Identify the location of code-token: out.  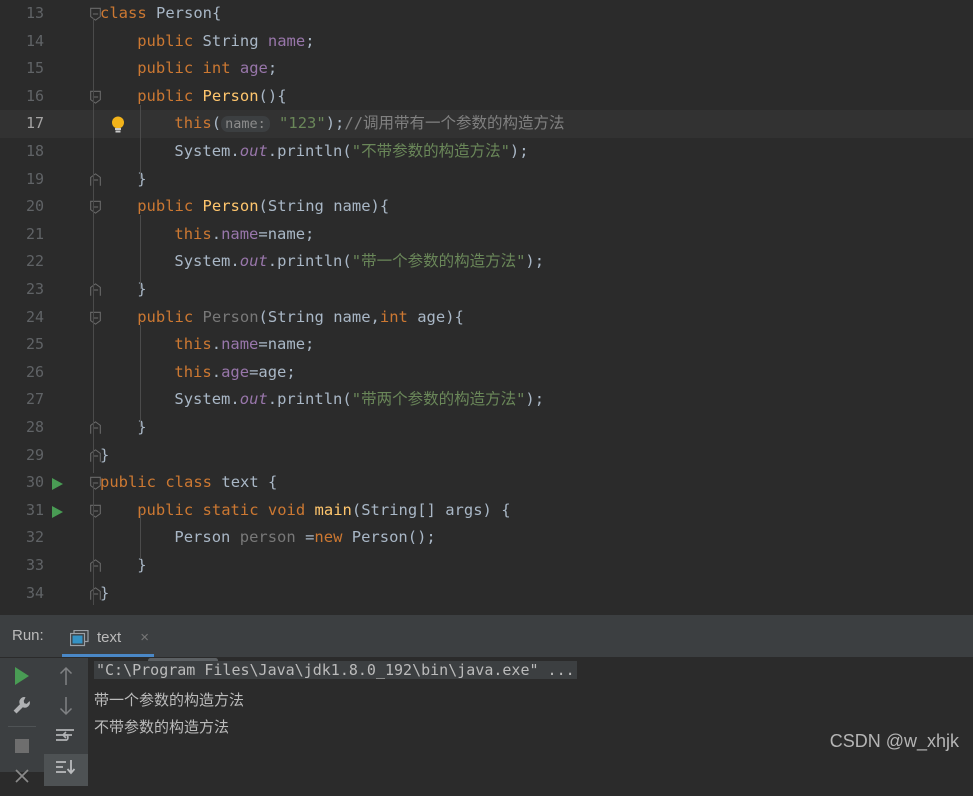
(253, 151).